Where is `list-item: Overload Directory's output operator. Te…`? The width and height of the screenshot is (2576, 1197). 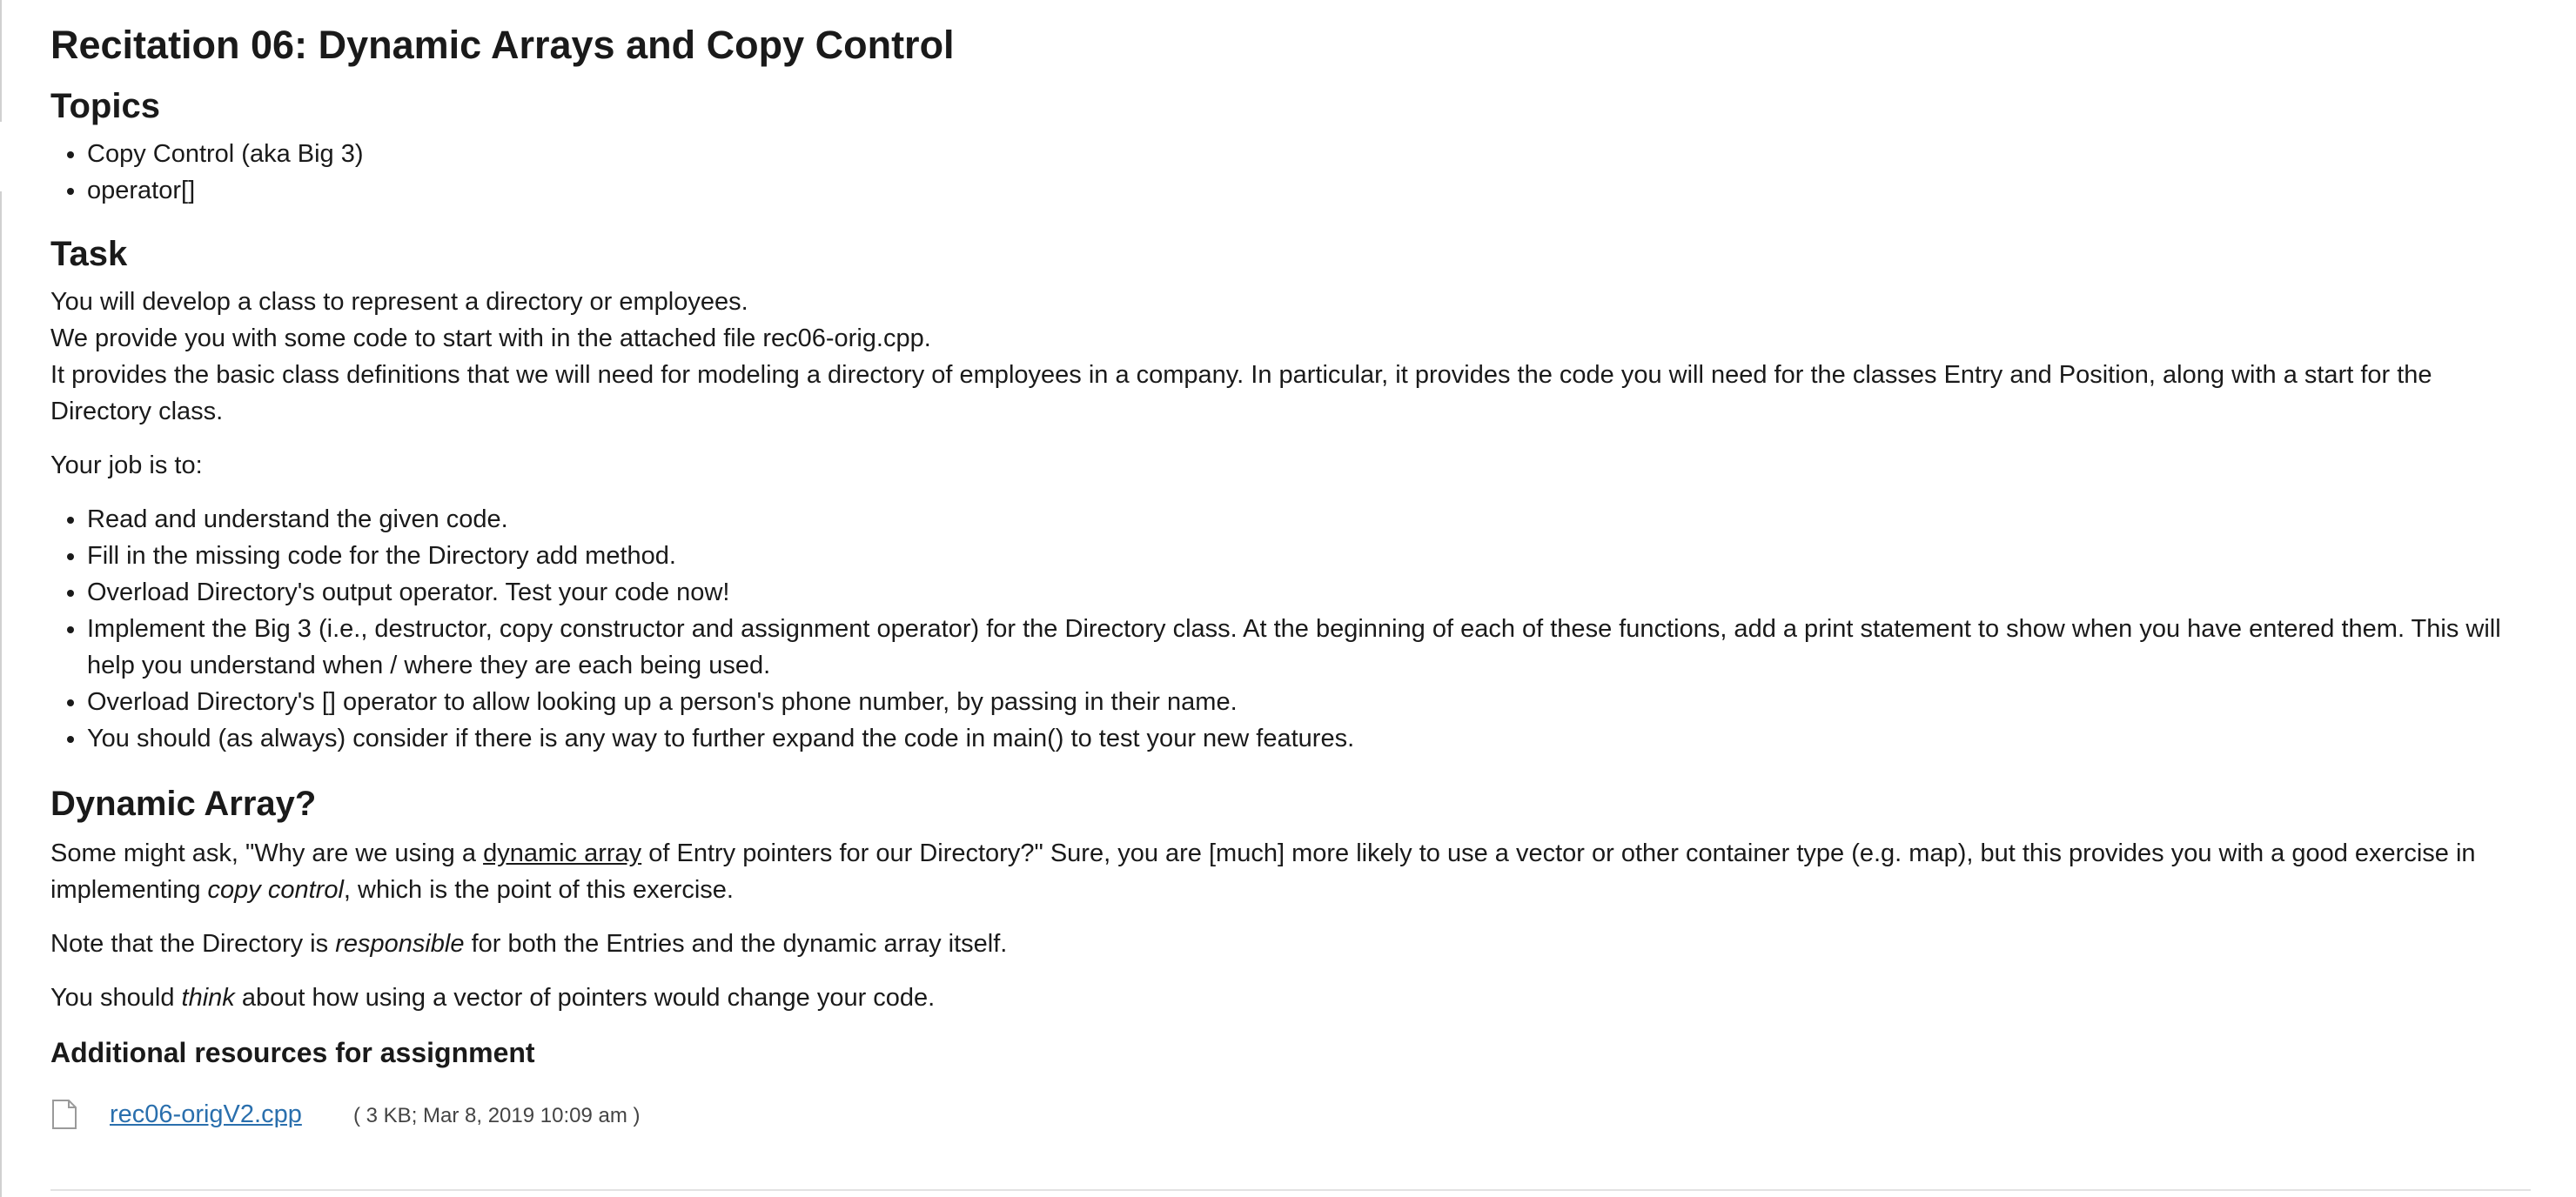 list-item: Overload Directory's output operator. Te… is located at coordinates (1309, 592).